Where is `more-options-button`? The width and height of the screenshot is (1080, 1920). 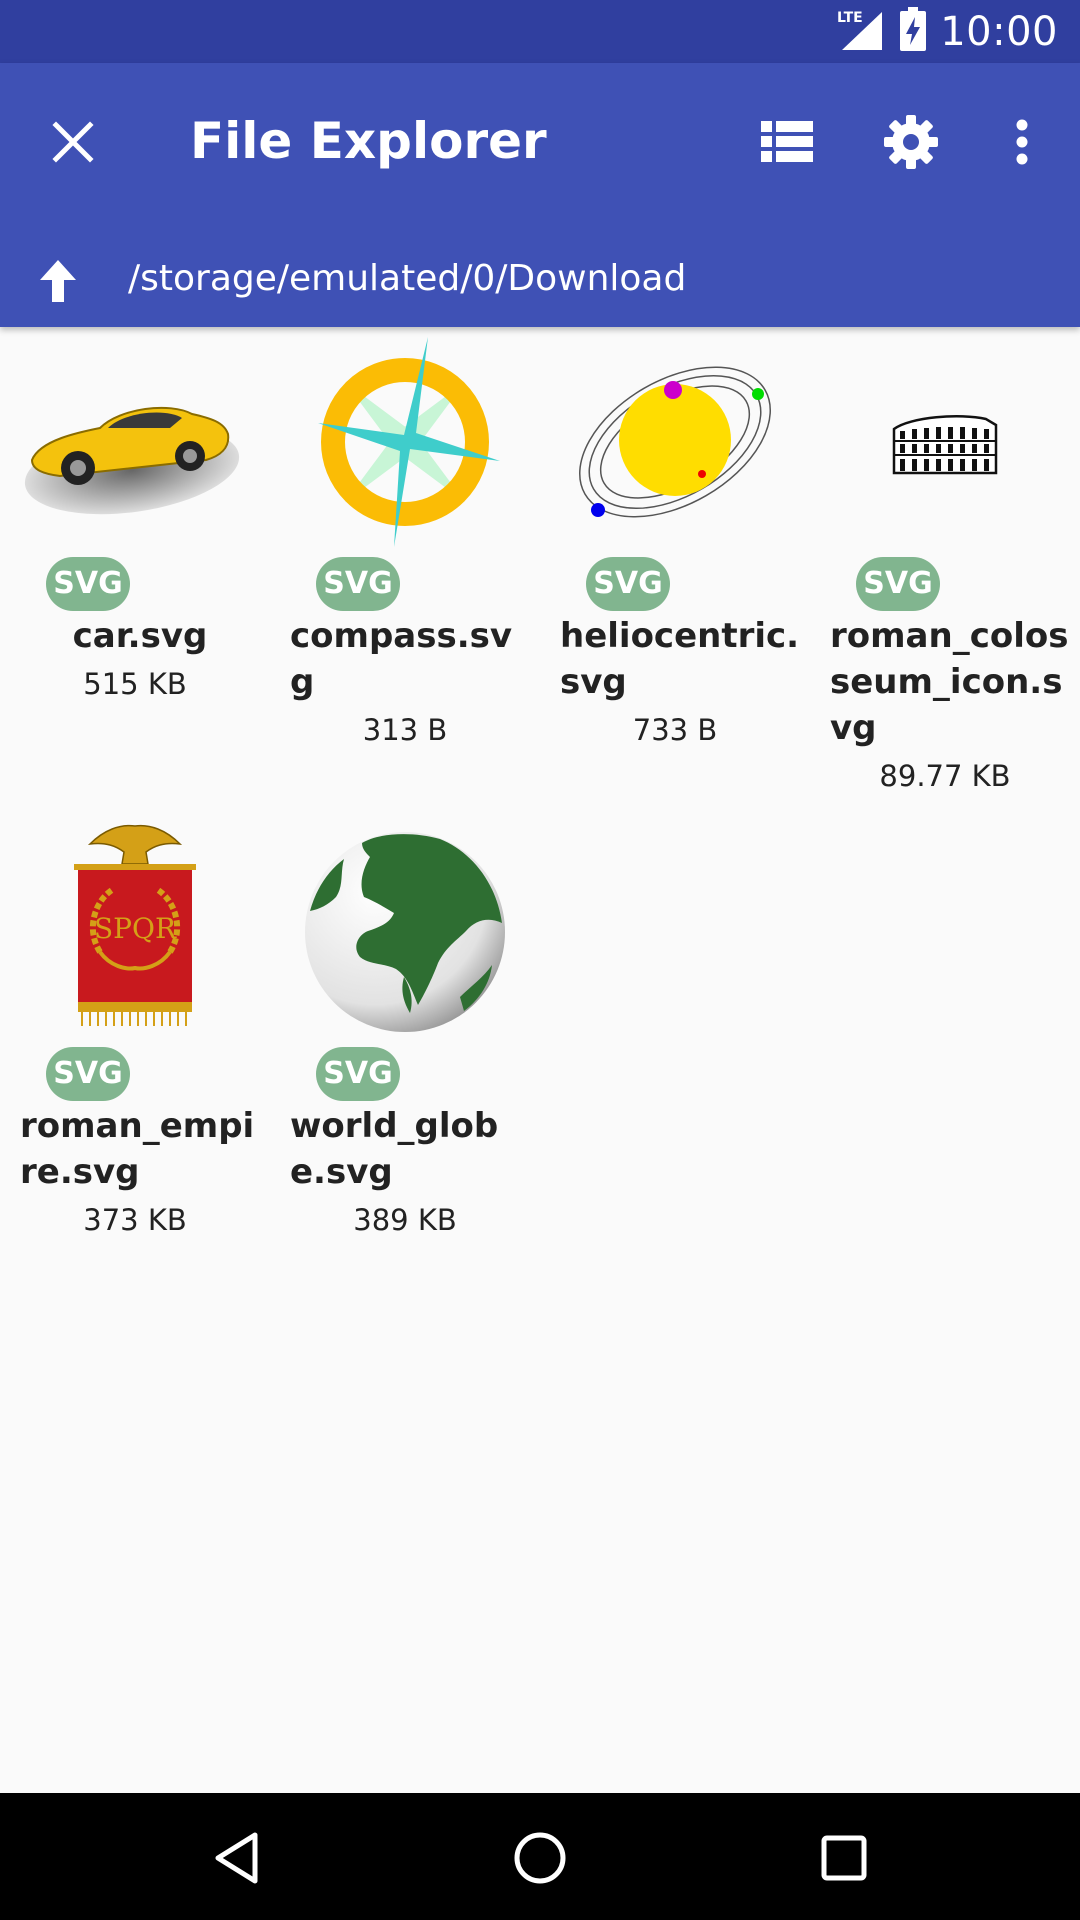 more-options-button is located at coordinates (1022, 142).